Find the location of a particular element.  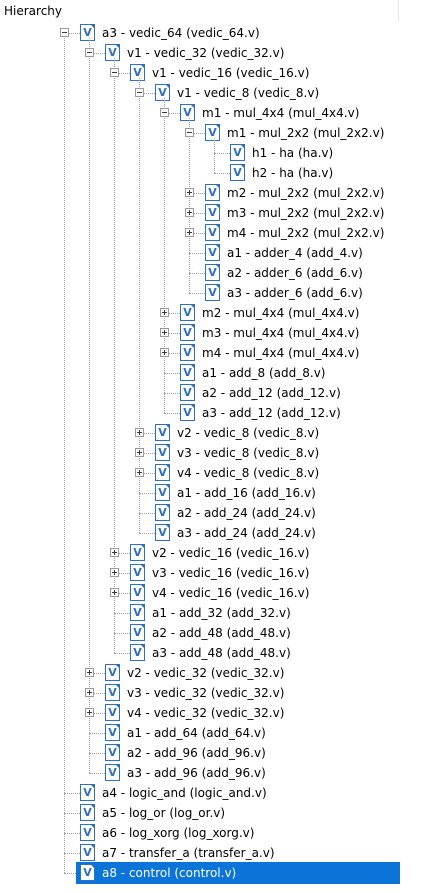

tree-node: Vv1 - vedic_16 (vedic_16.v) is located at coordinates (213, 73).